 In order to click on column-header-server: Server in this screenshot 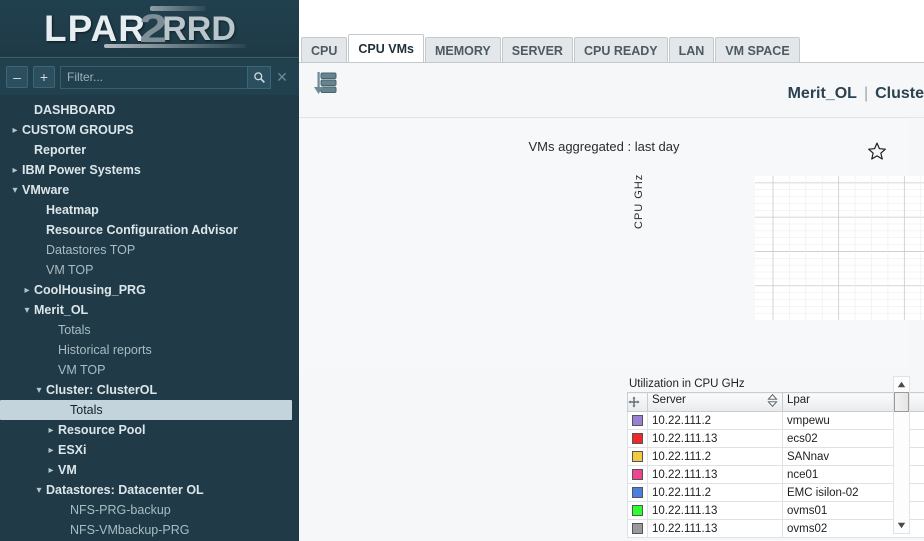, I will do `click(715, 402)`.